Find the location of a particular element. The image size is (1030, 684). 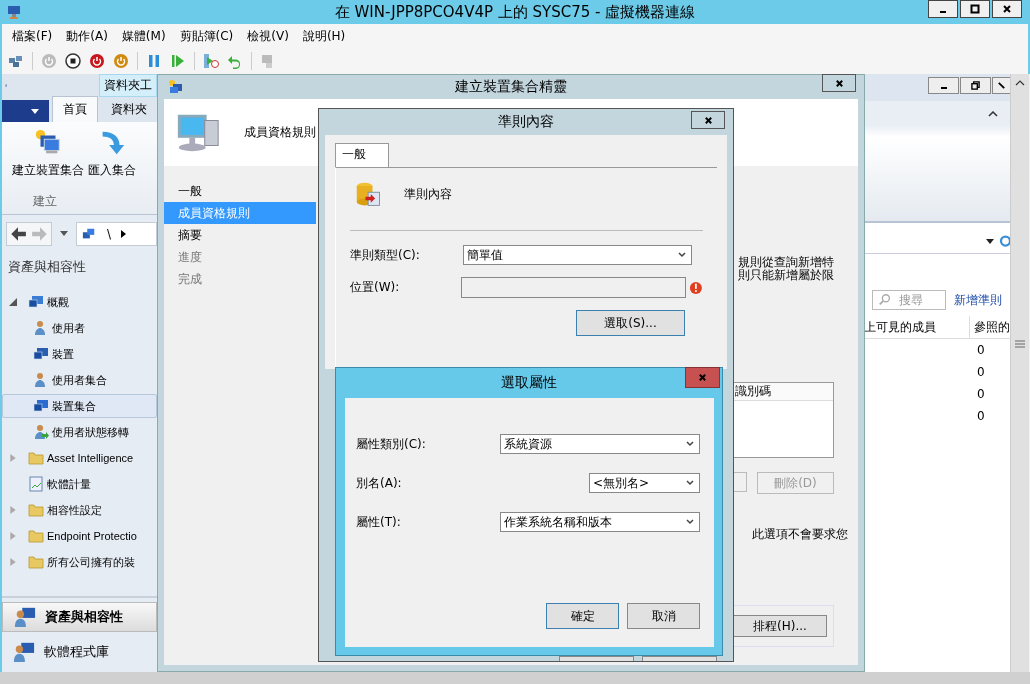

search-field: 搜尋 is located at coordinates (909, 300).